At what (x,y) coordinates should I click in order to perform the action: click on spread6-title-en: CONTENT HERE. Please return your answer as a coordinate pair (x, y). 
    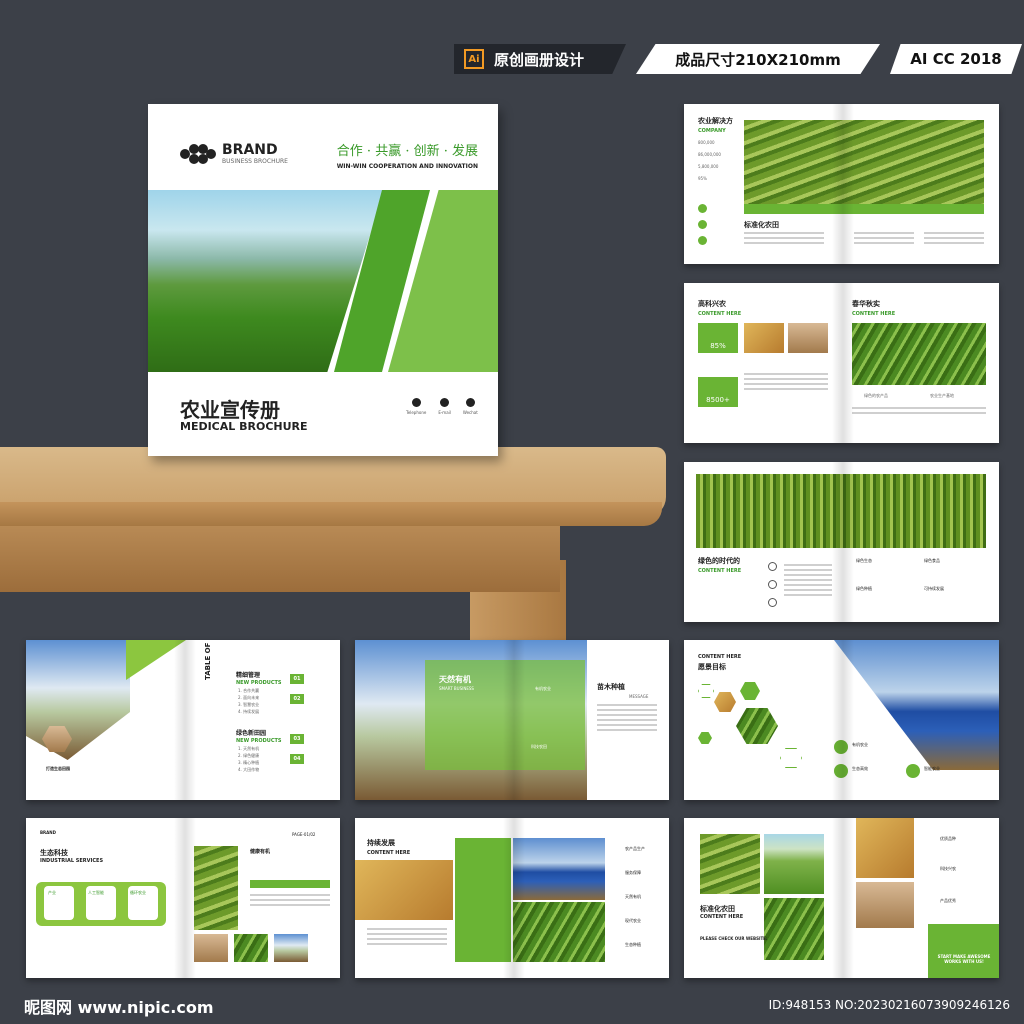
    Looking at the image, I should click on (720, 657).